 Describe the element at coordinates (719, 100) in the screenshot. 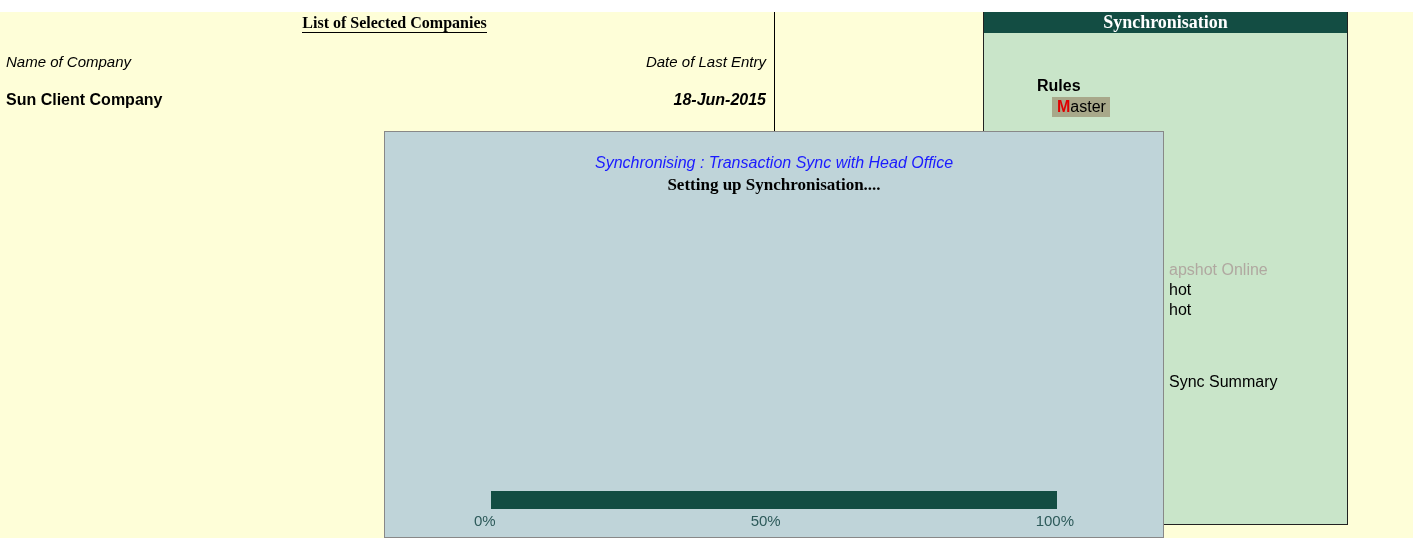

I see `date-cell: 18-Jun-2015` at that location.